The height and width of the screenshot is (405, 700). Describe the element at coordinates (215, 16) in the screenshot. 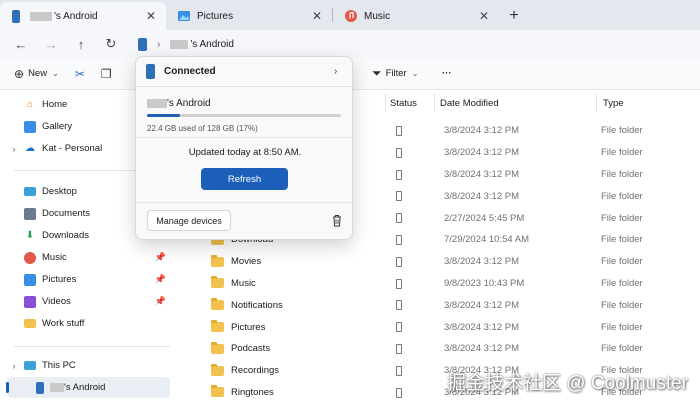

I see `tab-label: Pictures` at that location.